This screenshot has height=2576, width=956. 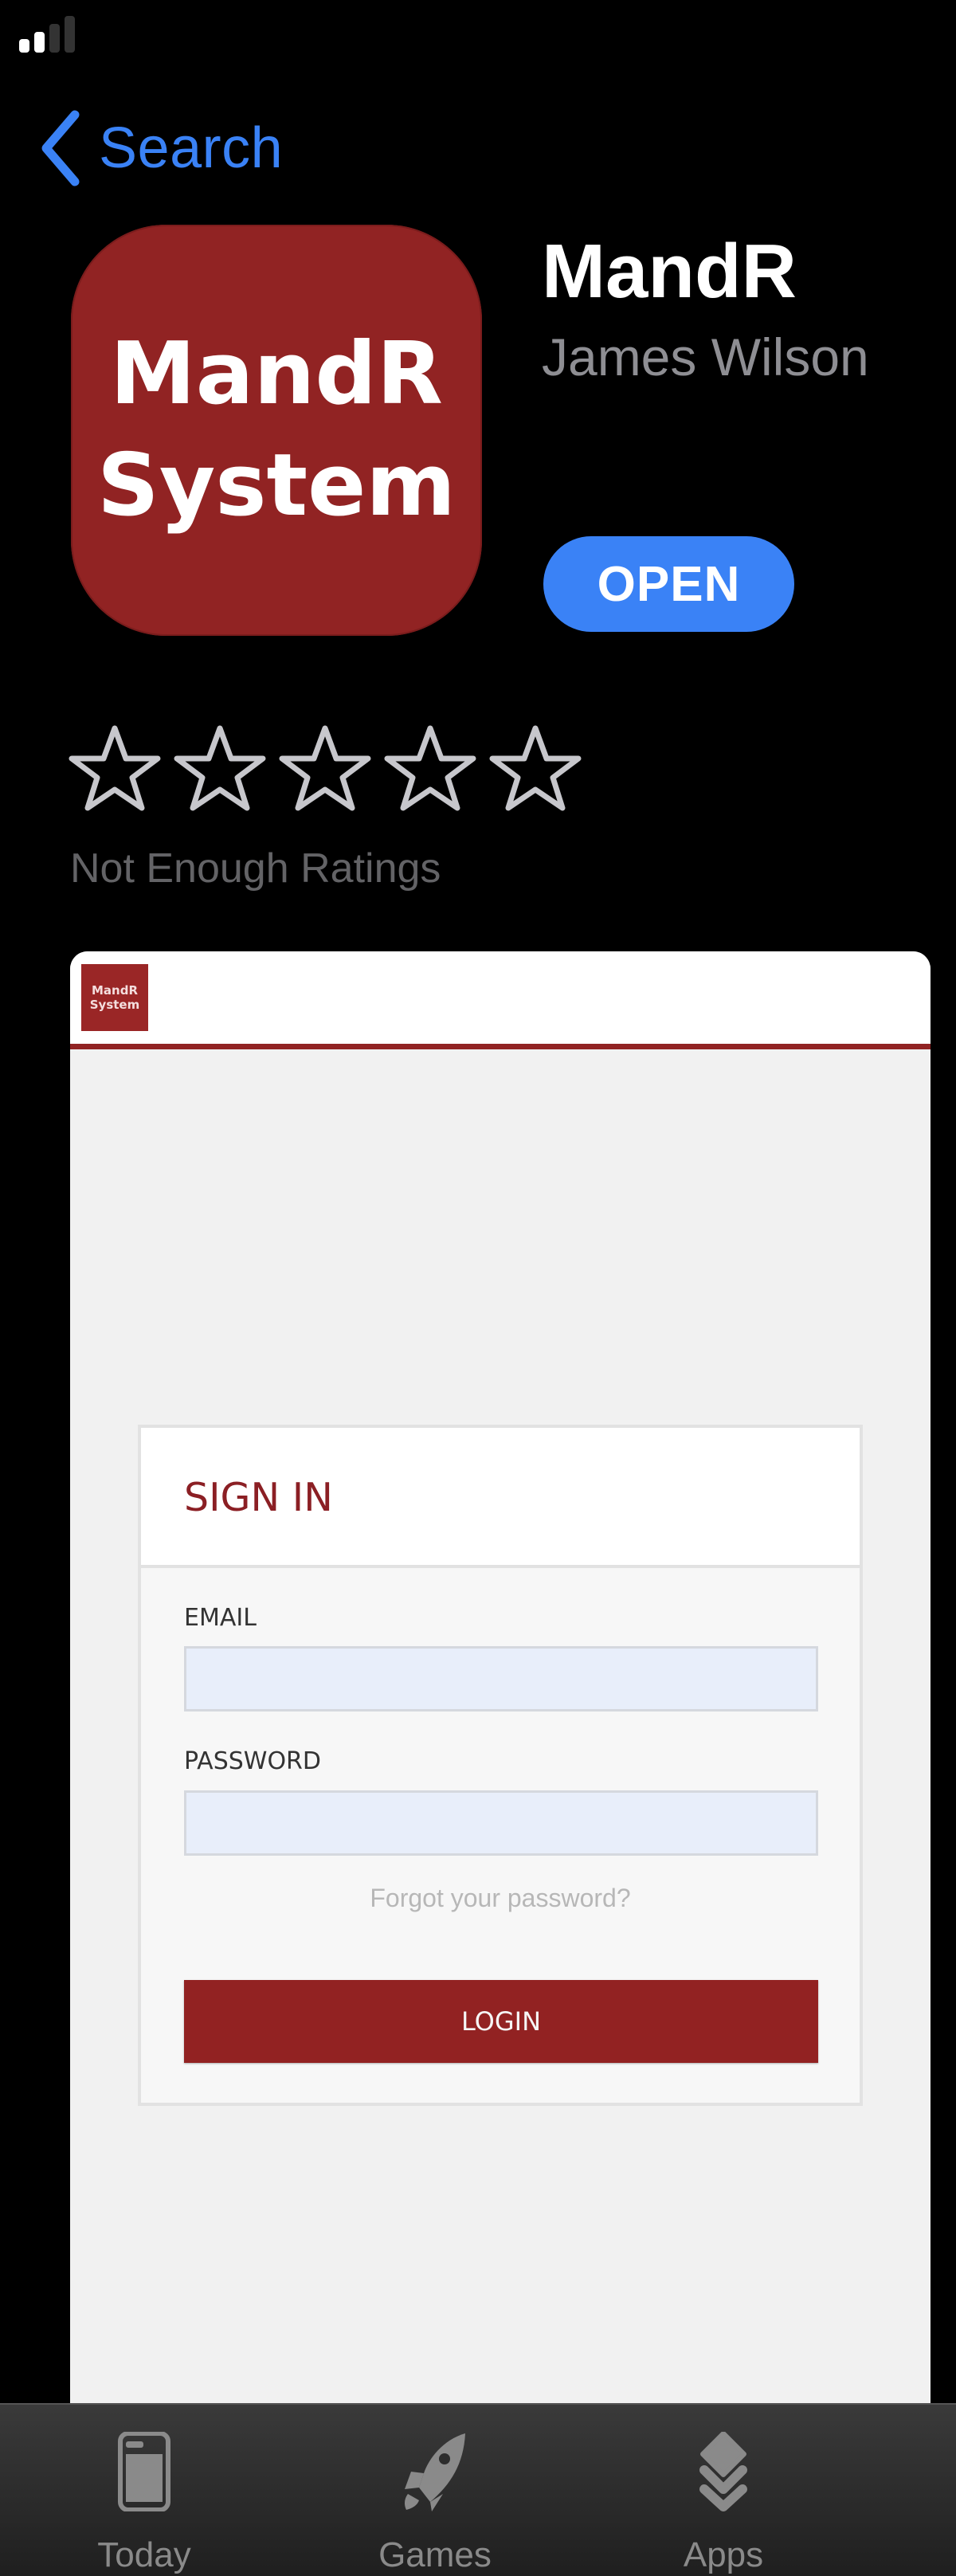 What do you see at coordinates (60, 148) in the screenshot?
I see `chevron-left-icon` at bounding box center [60, 148].